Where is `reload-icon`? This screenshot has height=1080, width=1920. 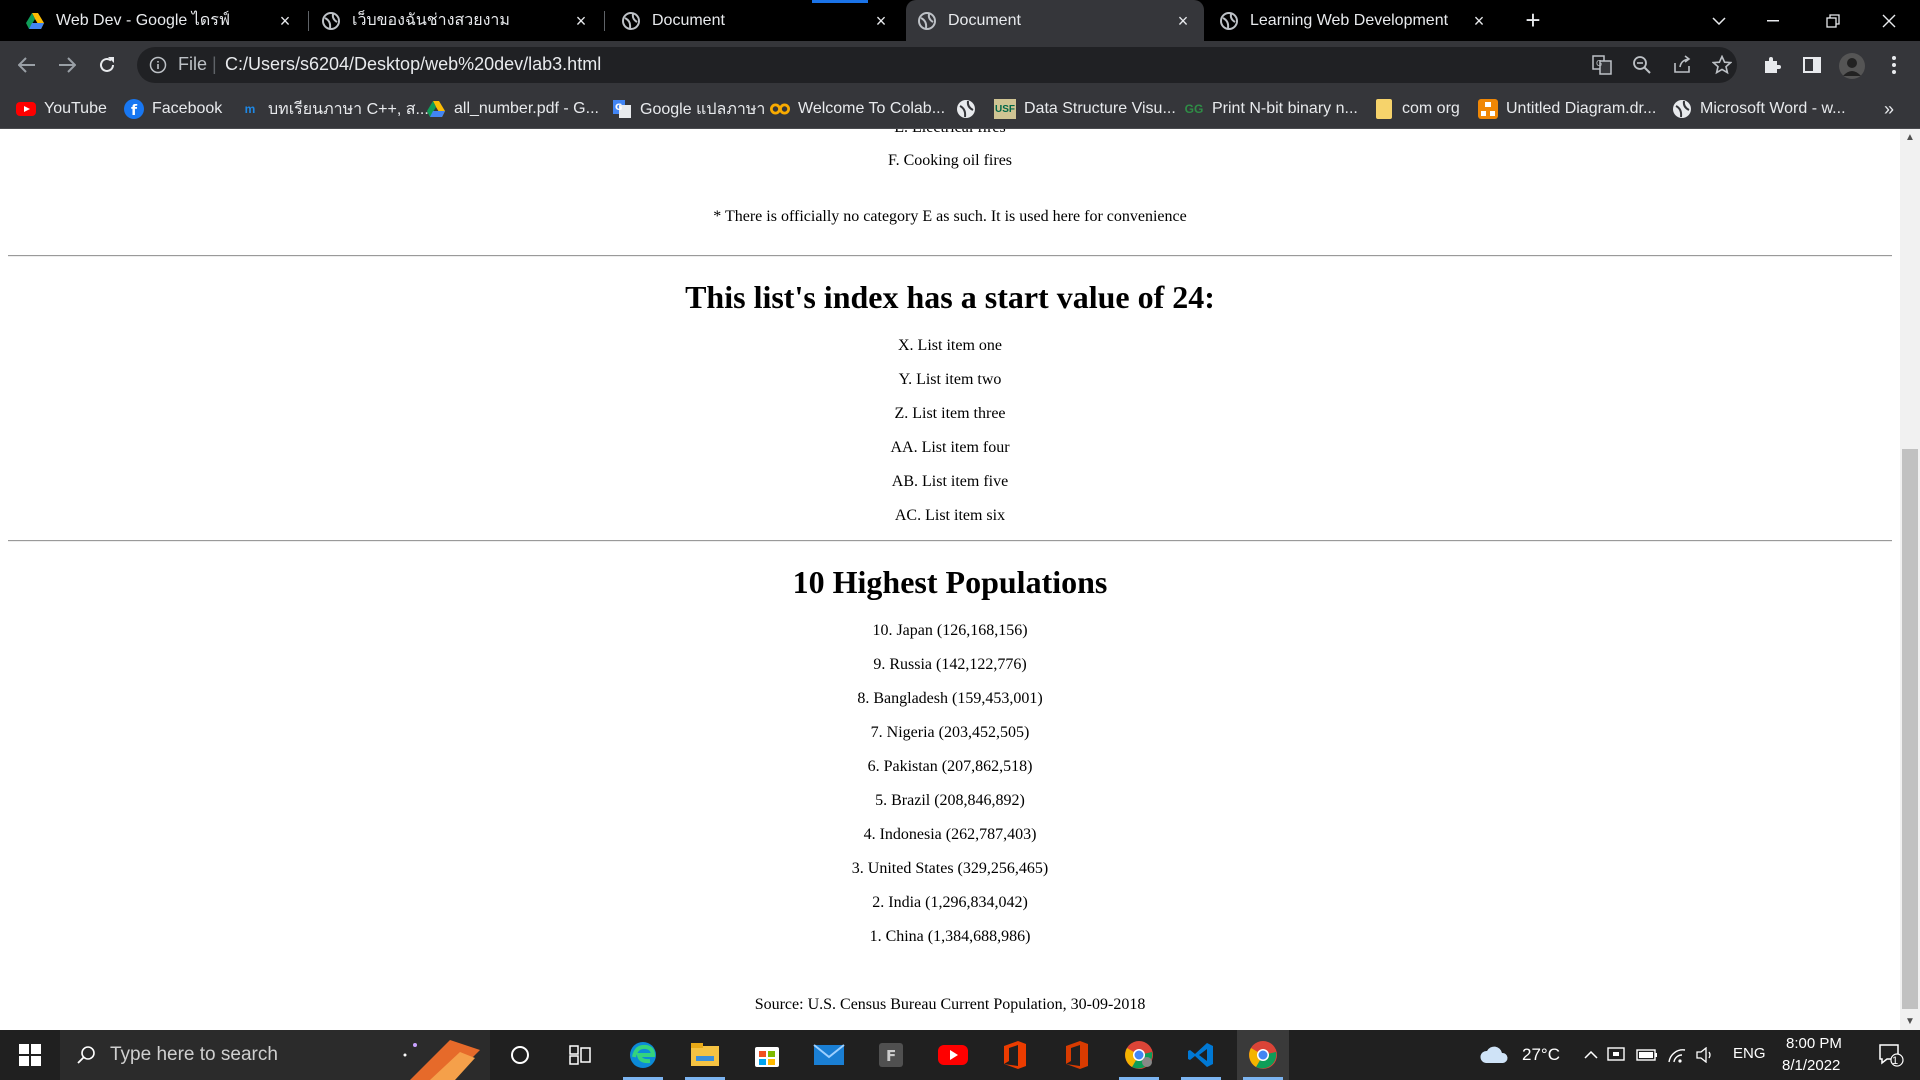 reload-icon is located at coordinates (107, 64).